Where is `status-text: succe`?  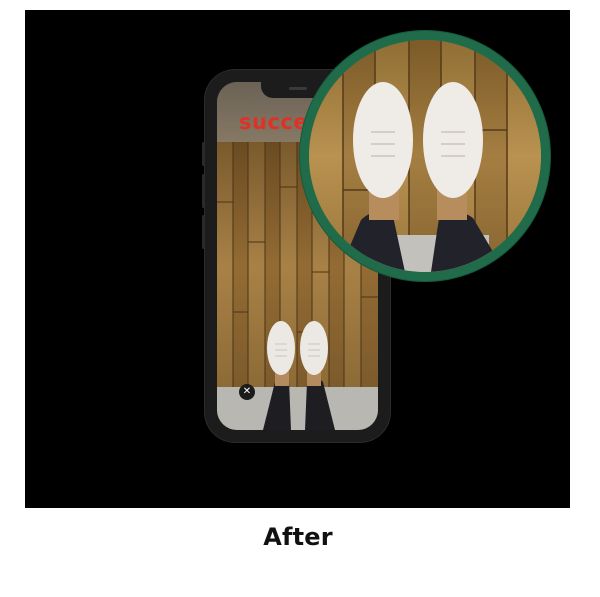 status-text: succe is located at coordinates (274, 122).